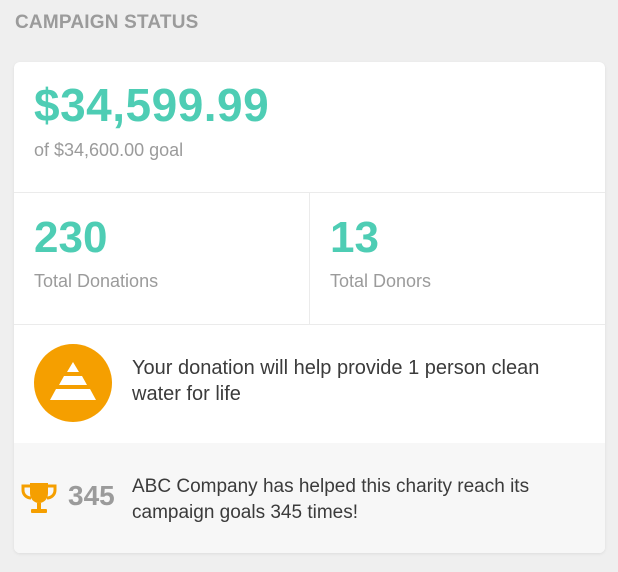 Image resolution: width=618 pixels, height=572 pixels. What do you see at coordinates (73, 383) in the screenshot?
I see `water-drop-pyramid-icon` at bounding box center [73, 383].